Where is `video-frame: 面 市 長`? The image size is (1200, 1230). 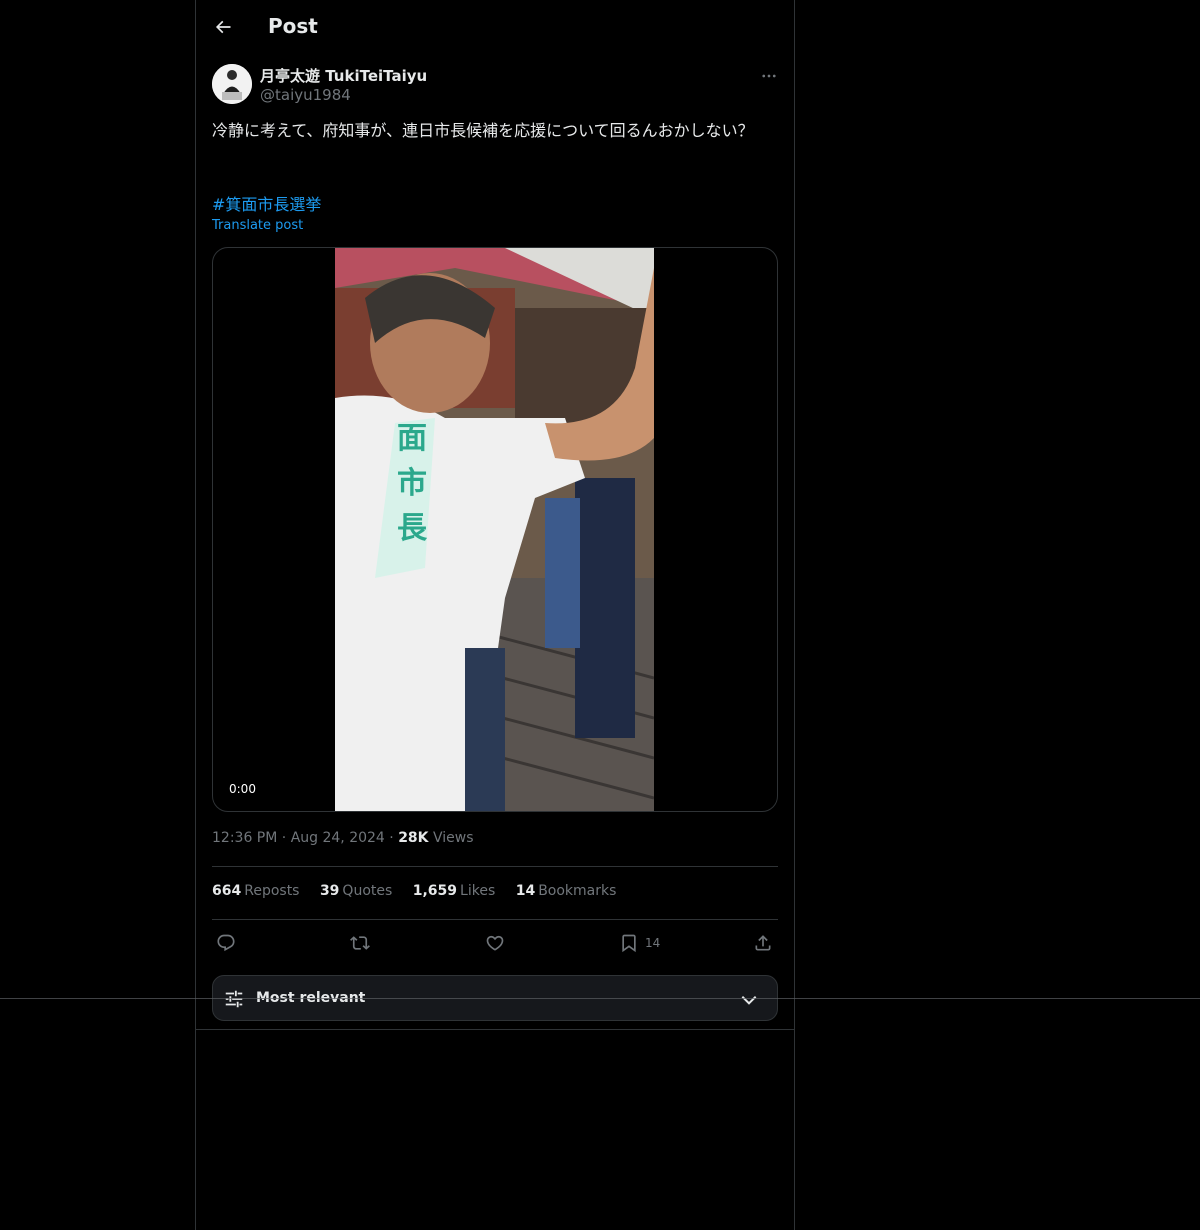
video-frame: 面 市 長 is located at coordinates (494, 530).